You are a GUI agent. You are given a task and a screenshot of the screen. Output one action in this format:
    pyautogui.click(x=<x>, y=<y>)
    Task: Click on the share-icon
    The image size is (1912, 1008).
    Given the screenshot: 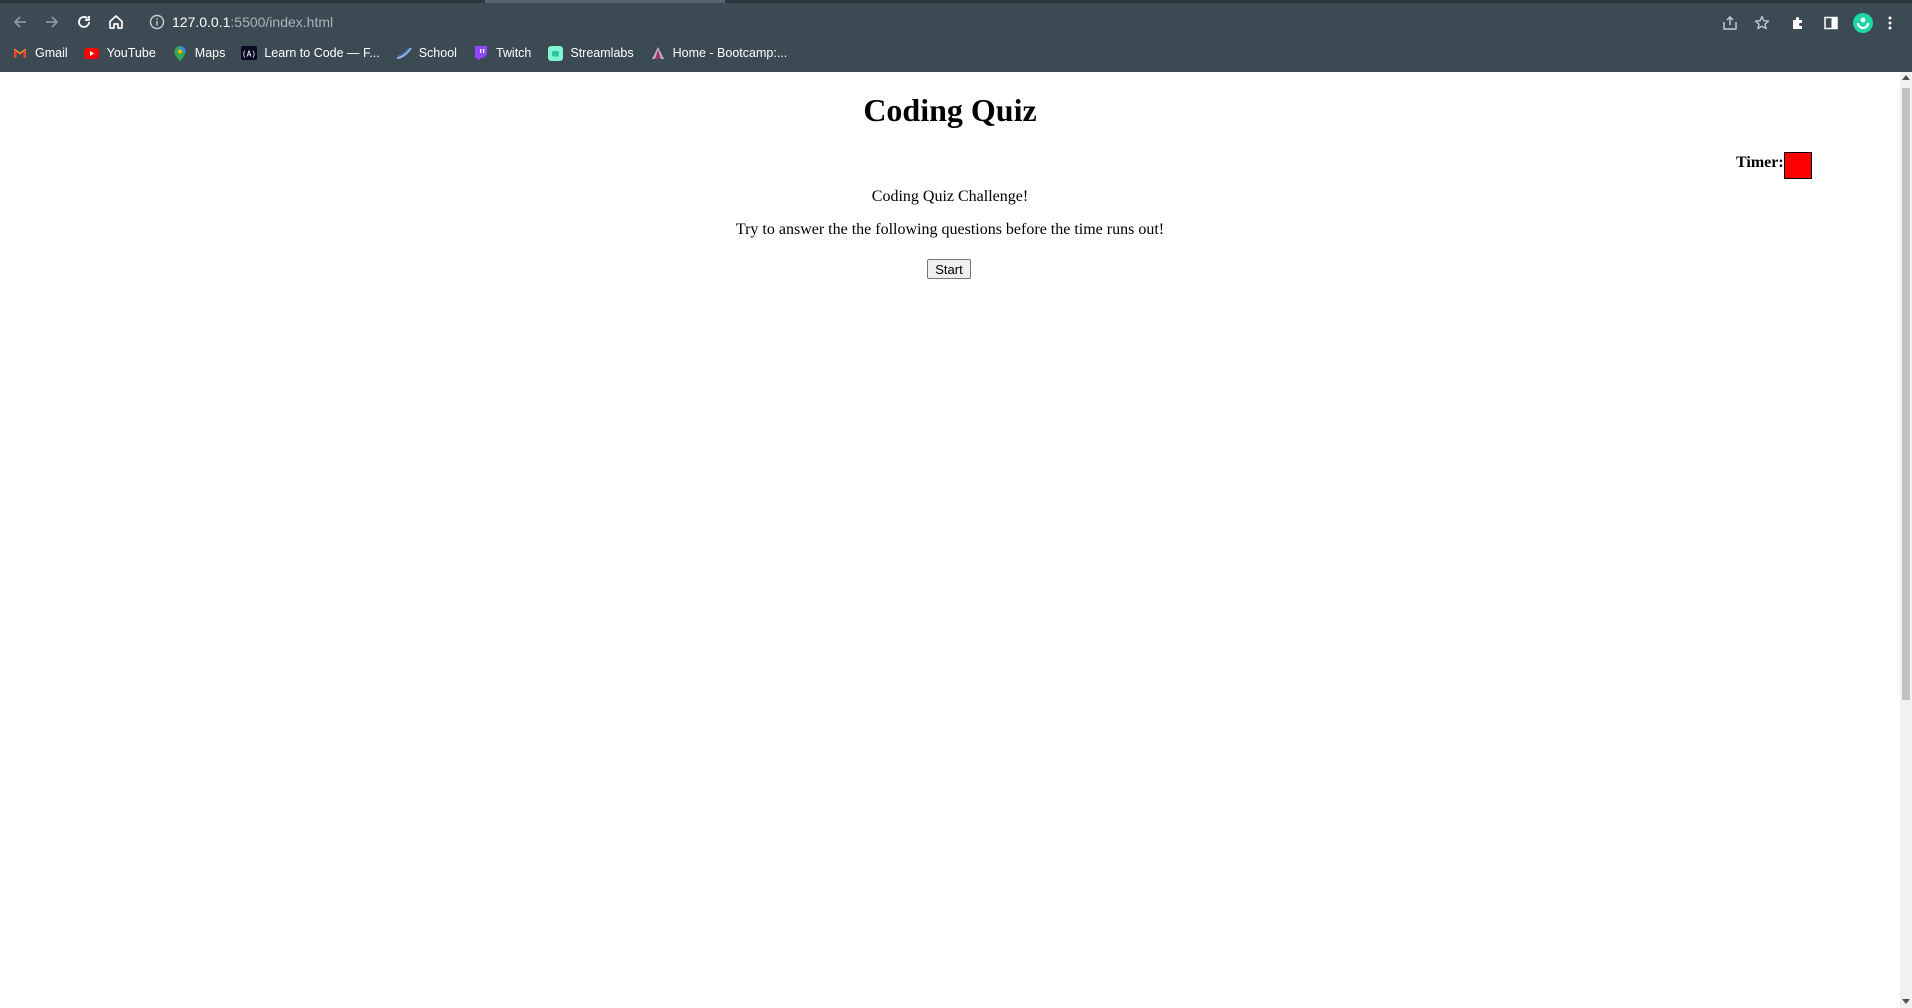 What is the action you would take?
    pyautogui.click(x=1730, y=23)
    